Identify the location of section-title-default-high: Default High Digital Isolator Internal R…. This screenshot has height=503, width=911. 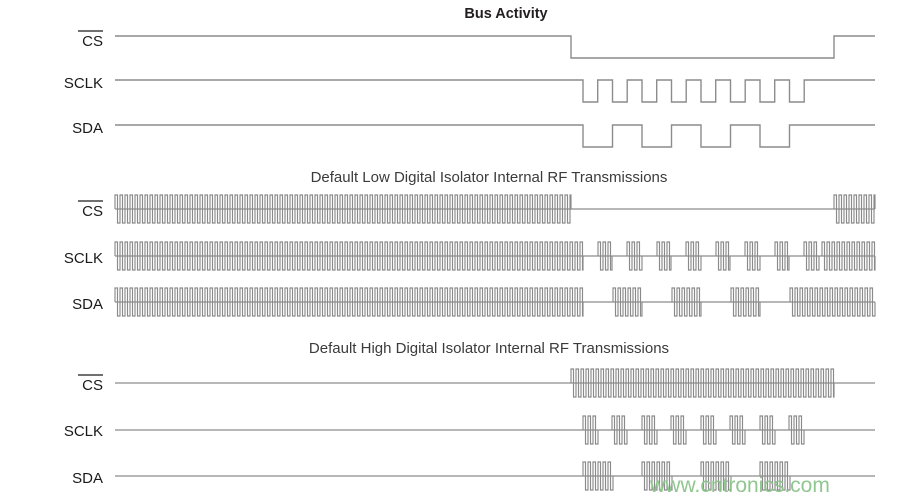
(489, 348).